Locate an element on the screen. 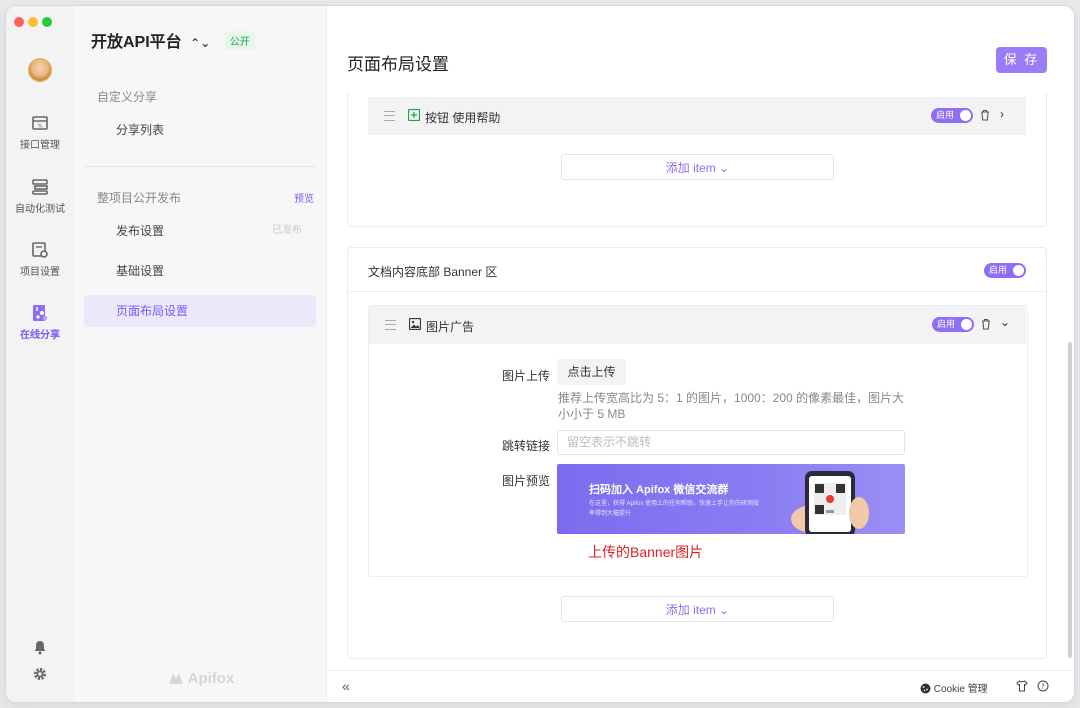 The height and width of the screenshot is (708, 1080). api-icon: % is located at coordinates (40, 123).